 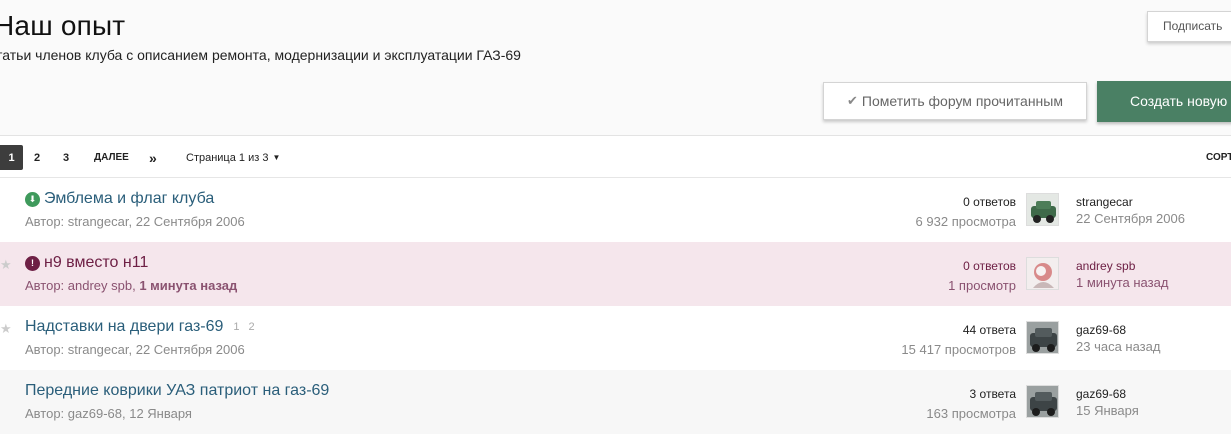 I want to click on pagination-bar: 1 2 3 ДАЛЕЕ » Страница 1 из 3 ▼ СОРТ, so click(x=615, y=157).